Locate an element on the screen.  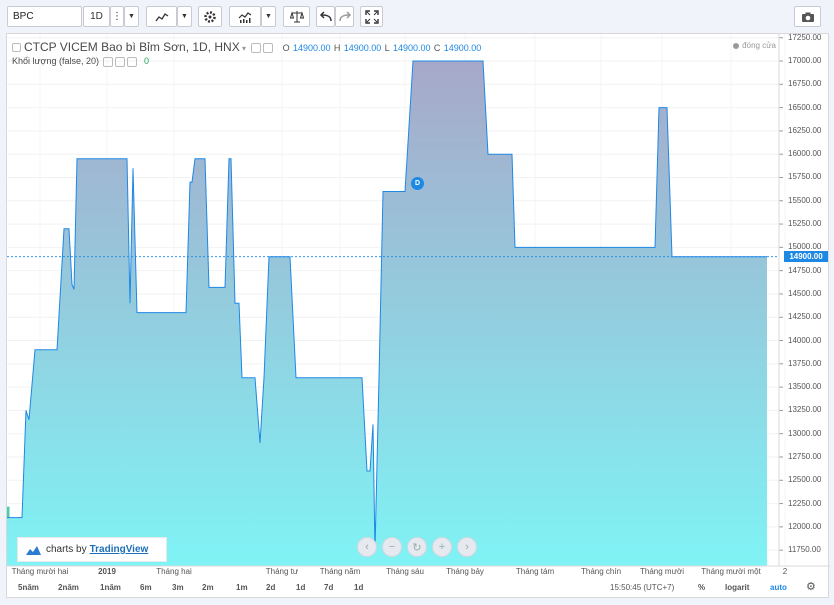
volume-label: Khối lượng (false, 20) is located at coordinates (55, 61).